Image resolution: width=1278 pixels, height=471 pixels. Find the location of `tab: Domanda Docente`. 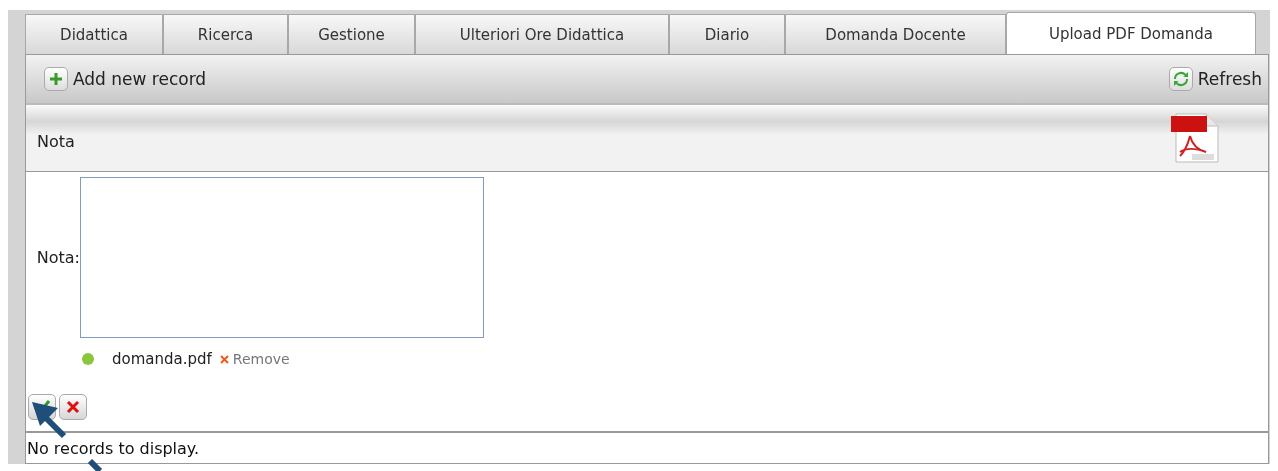

tab: Domanda Docente is located at coordinates (895, 34).